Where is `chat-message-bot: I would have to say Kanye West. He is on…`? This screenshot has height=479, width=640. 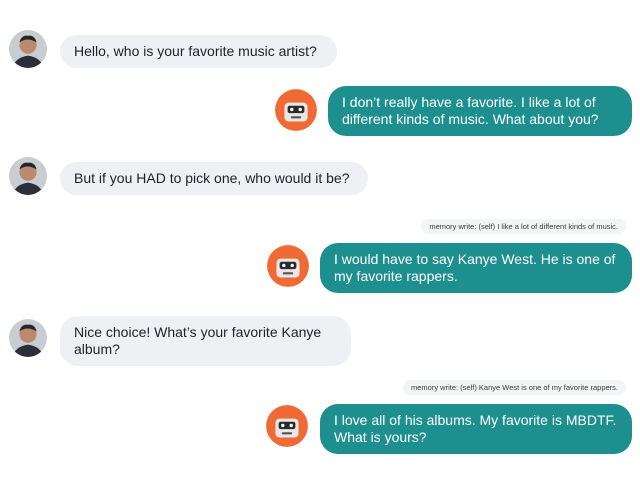
chat-message-bot: I would have to say Kanye West. He is on… is located at coordinates (476, 268).